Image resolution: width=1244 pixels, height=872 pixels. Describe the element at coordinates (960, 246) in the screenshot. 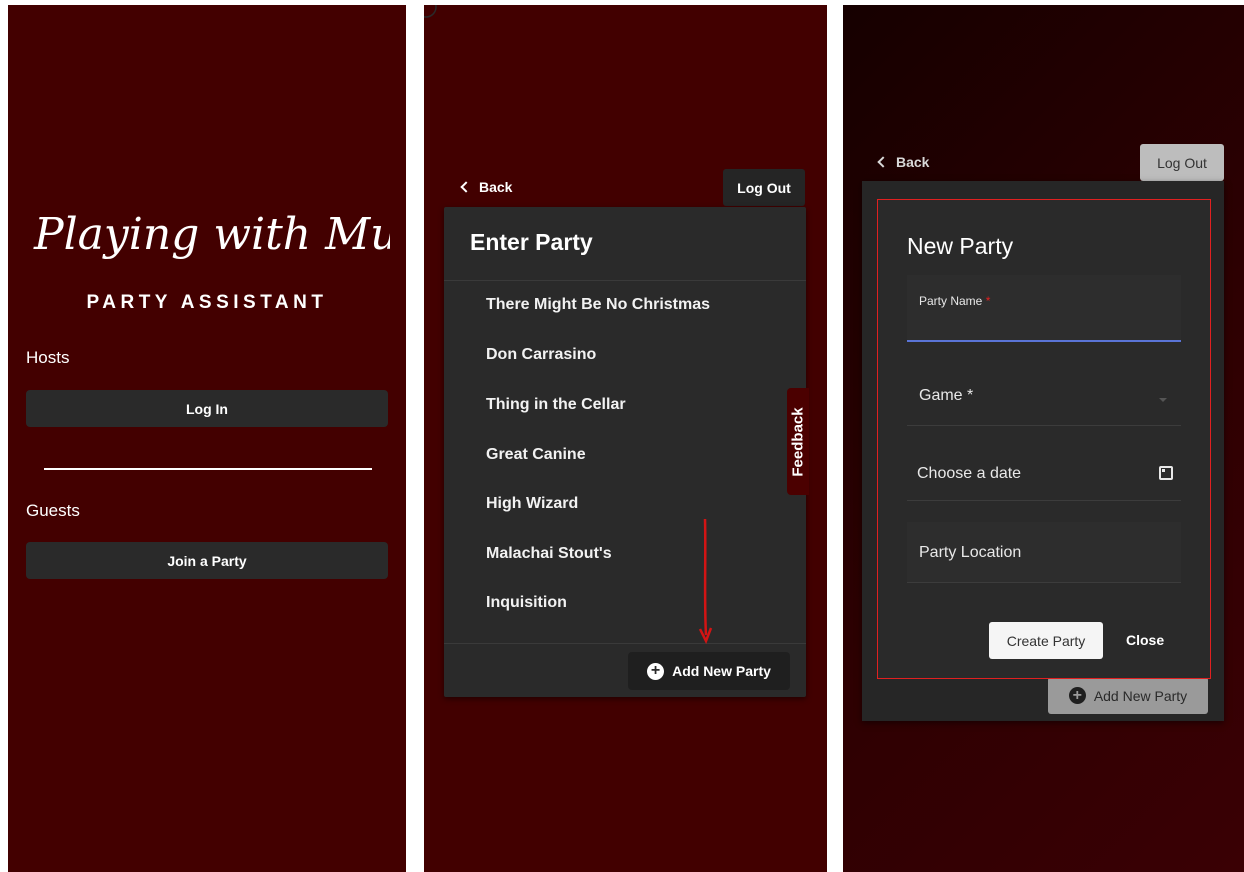

I see `dialog-title: New Party` at that location.